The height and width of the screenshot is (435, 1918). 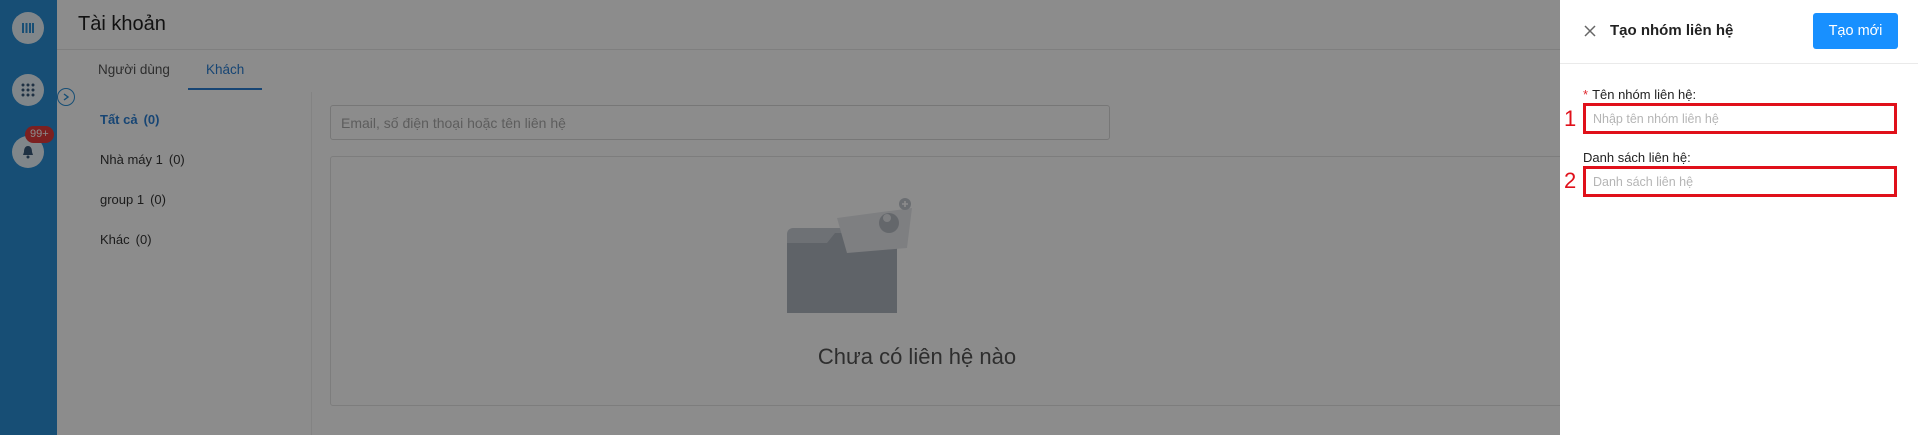 What do you see at coordinates (1672, 30) in the screenshot?
I see `drawer-title: Tạo nhóm liên hệ` at bounding box center [1672, 30].